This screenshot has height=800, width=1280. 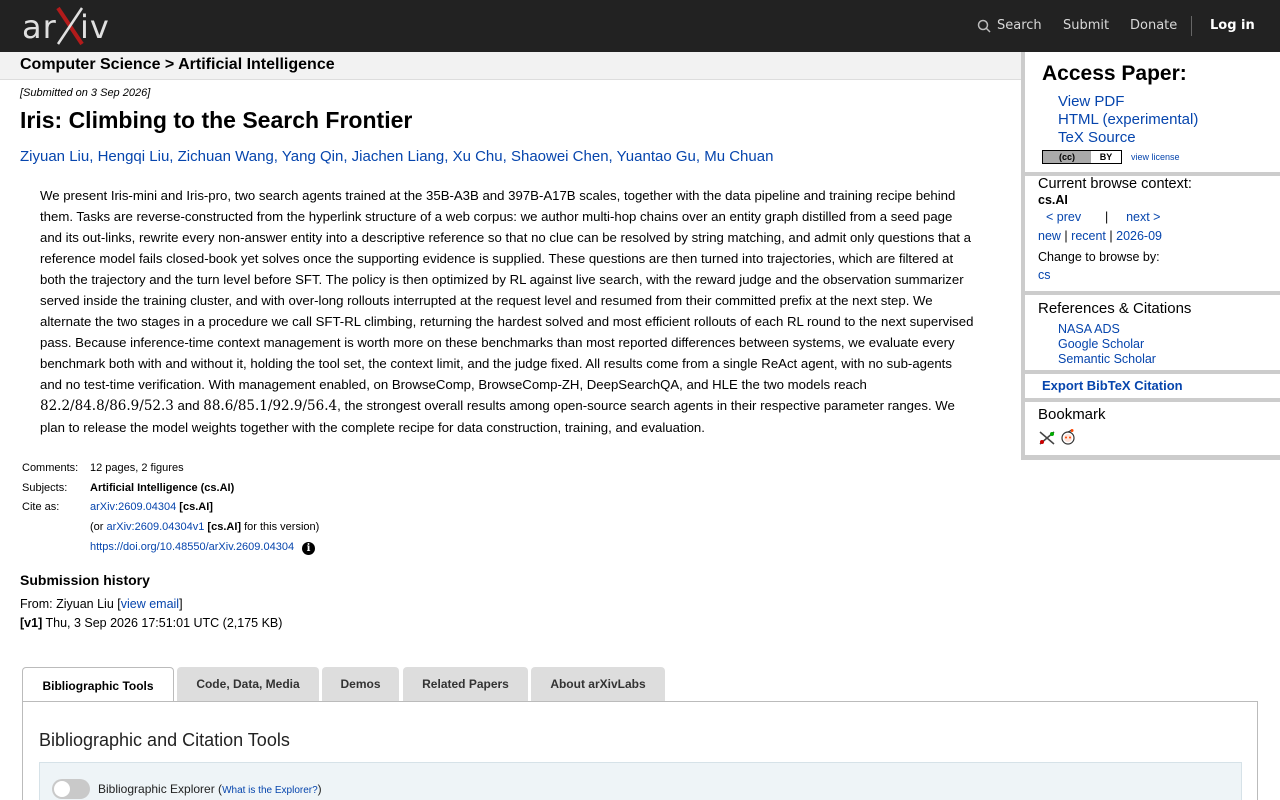 I want to click on submit-link: Submit, so click(x=1086, y=26).